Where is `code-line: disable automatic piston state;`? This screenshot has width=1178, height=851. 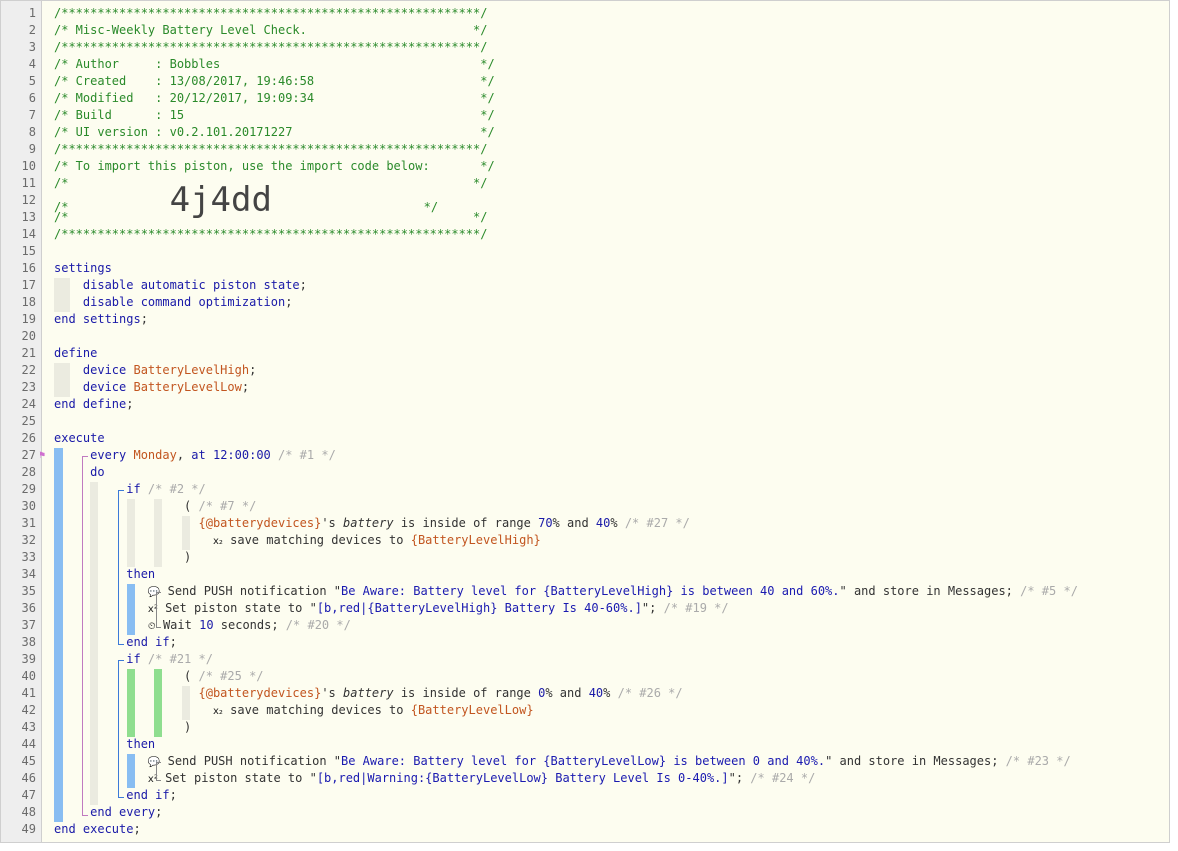
code-line: disable automatic piston state; is located at coordinates (180, 285).